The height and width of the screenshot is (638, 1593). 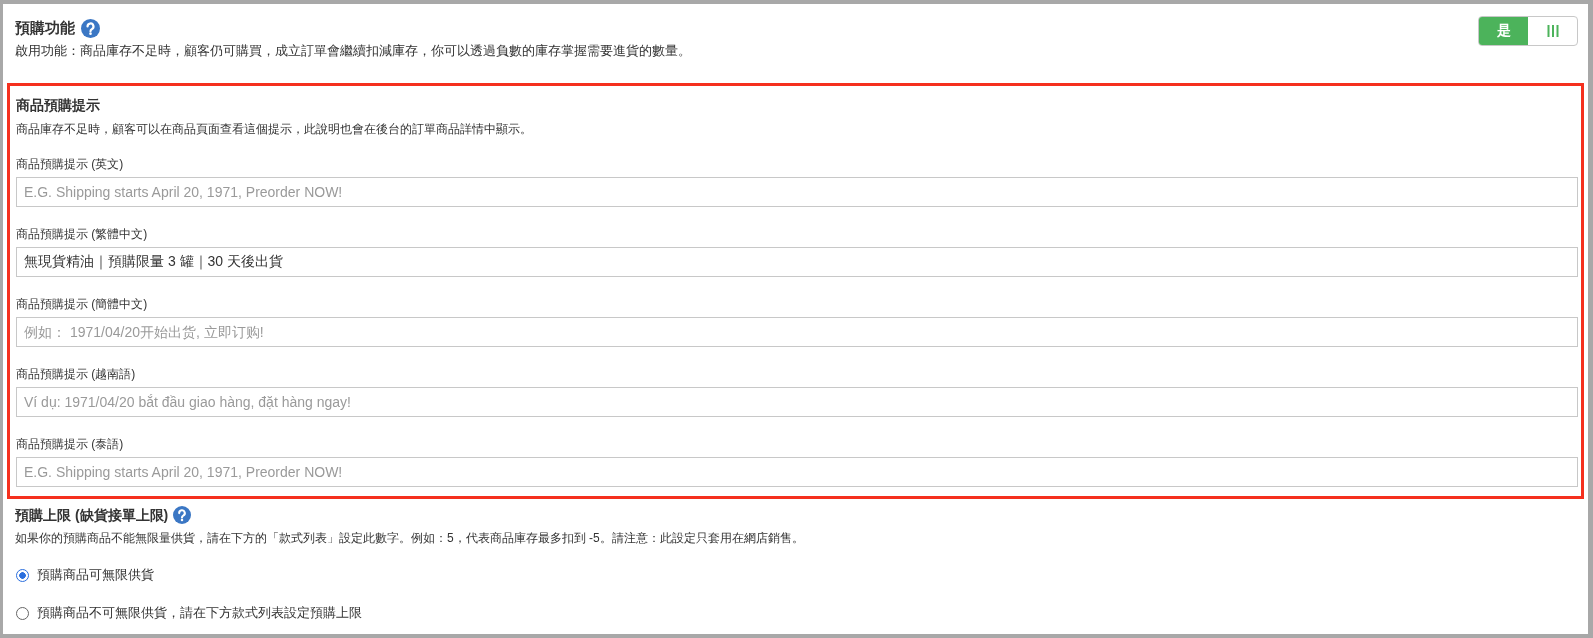 I want to click on section-description: 啟用功能：商品庫存不足時，顧客仍可購買，成立訂單會繼續扣減庫存，你可以透過負數的庫存掌握需要進貨的數量。, so click(x=353, y=51).